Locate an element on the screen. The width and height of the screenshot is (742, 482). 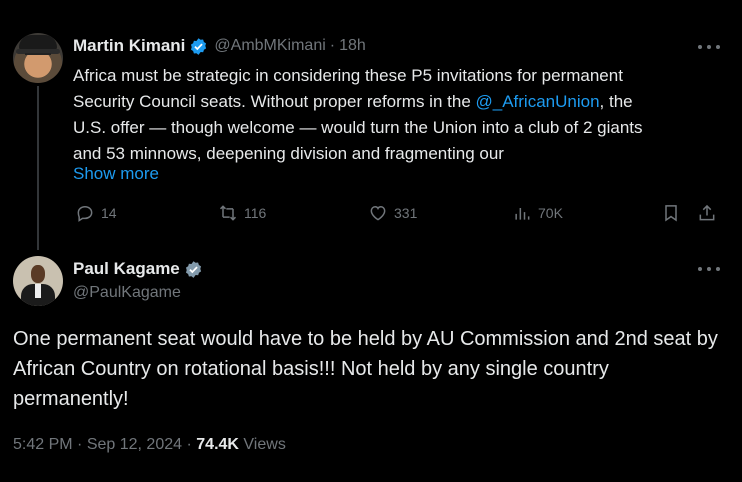
mention-link: @_AfricanUnion is located at coordinates (538, 101).